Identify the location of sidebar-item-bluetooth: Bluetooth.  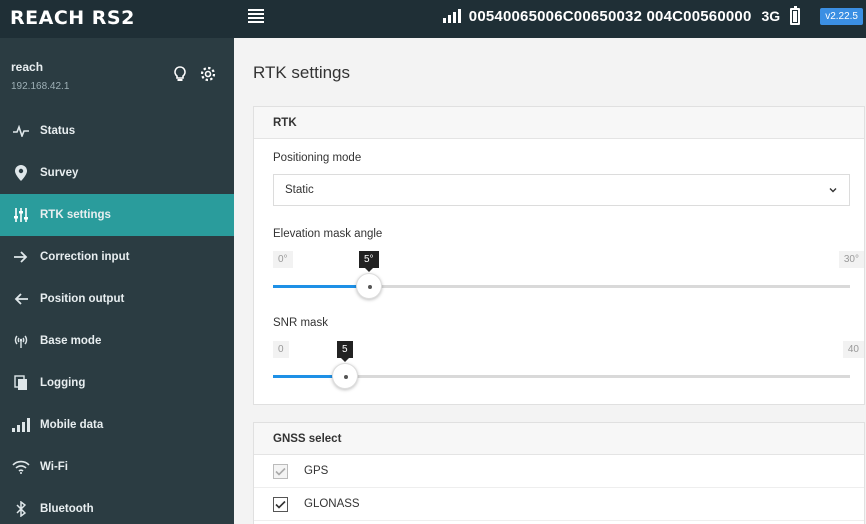
(117, 506).